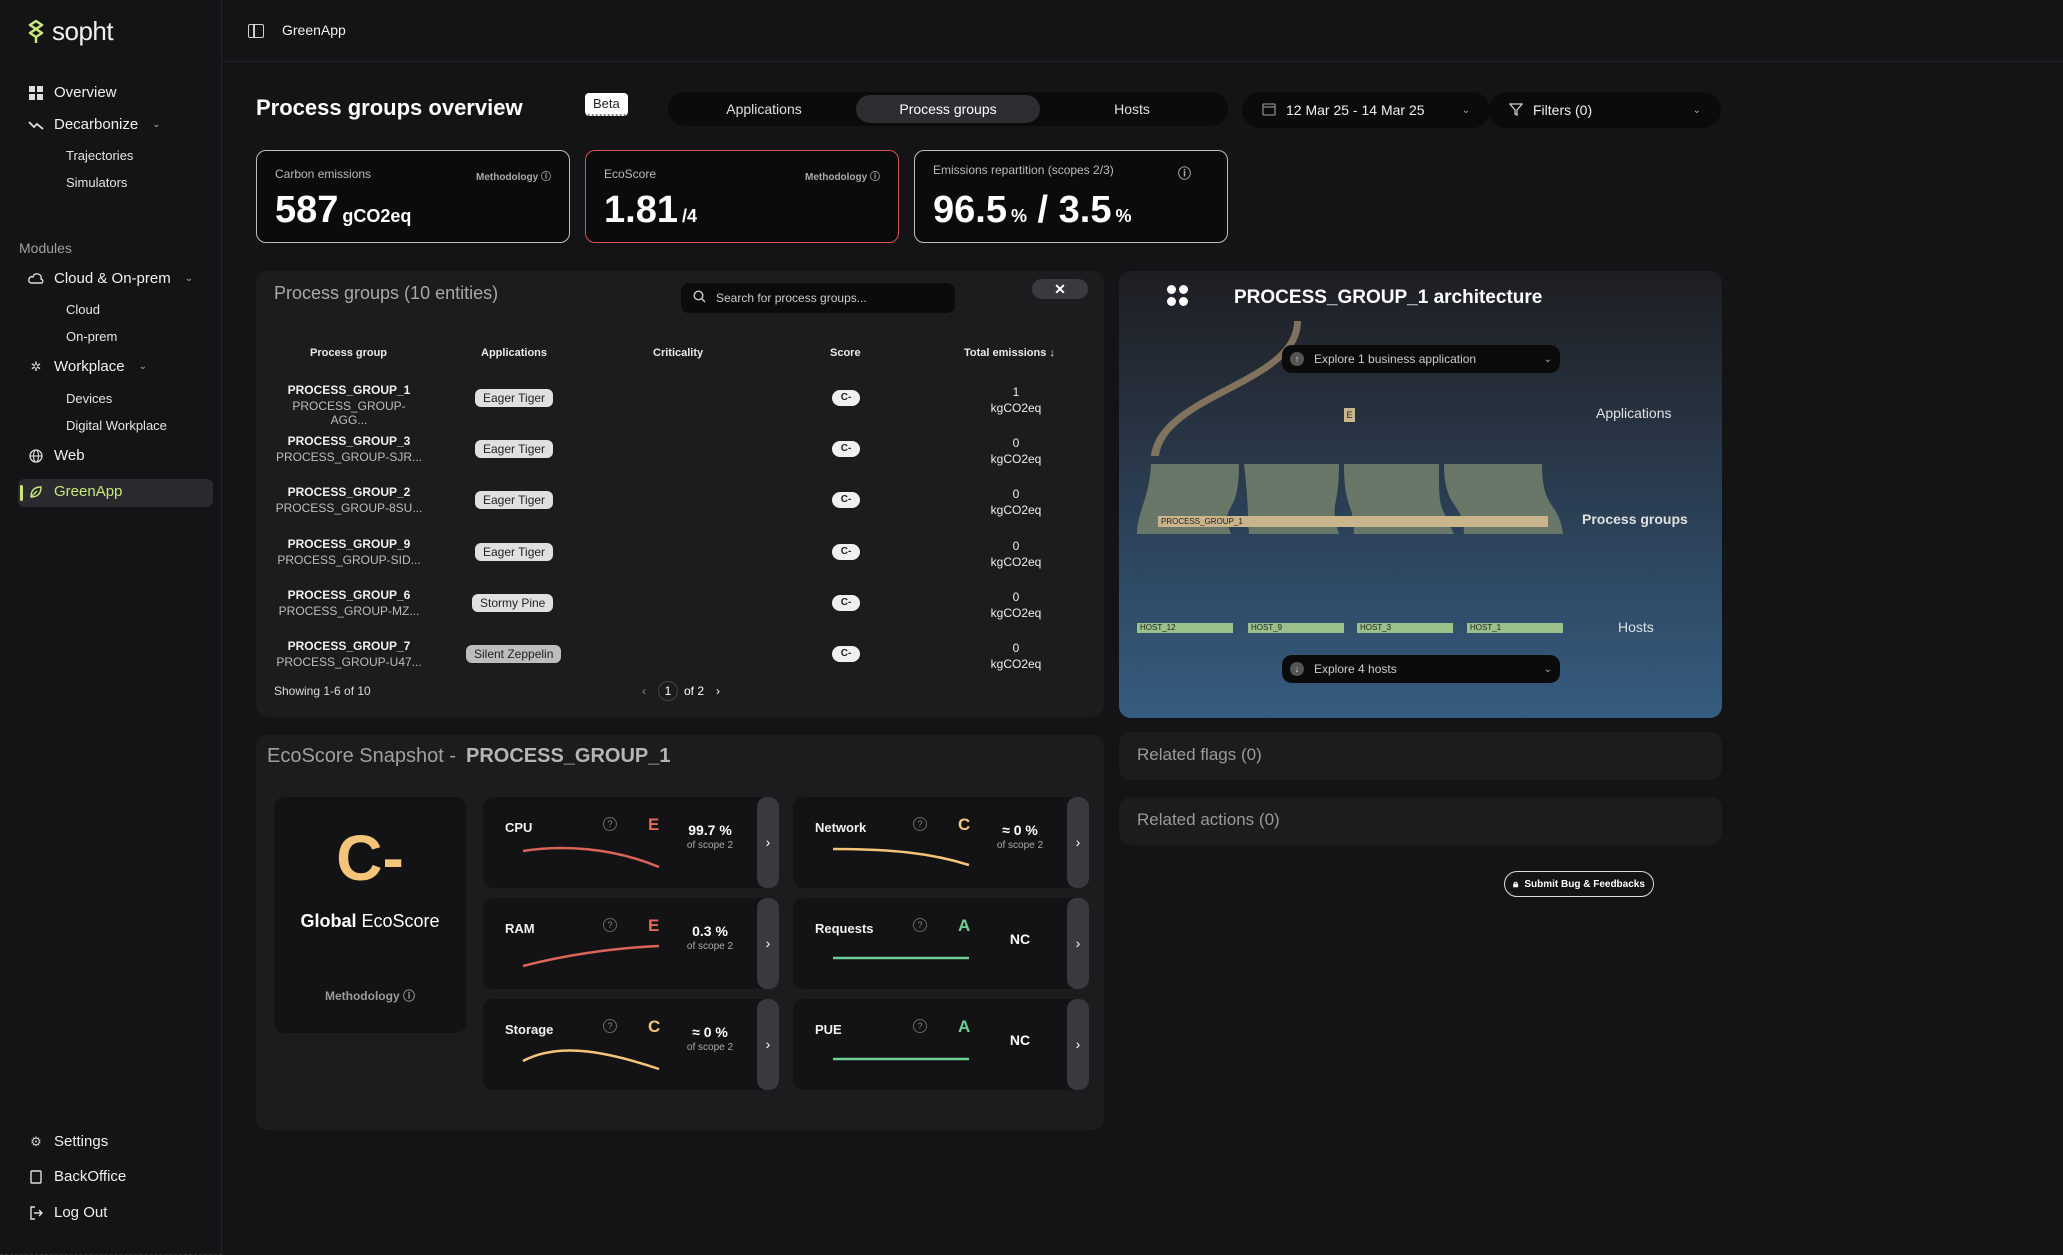 This screenshot has height=1255, width=2063. I want to click on related-actions-panel: Related actions (0), so click(1420, 821).